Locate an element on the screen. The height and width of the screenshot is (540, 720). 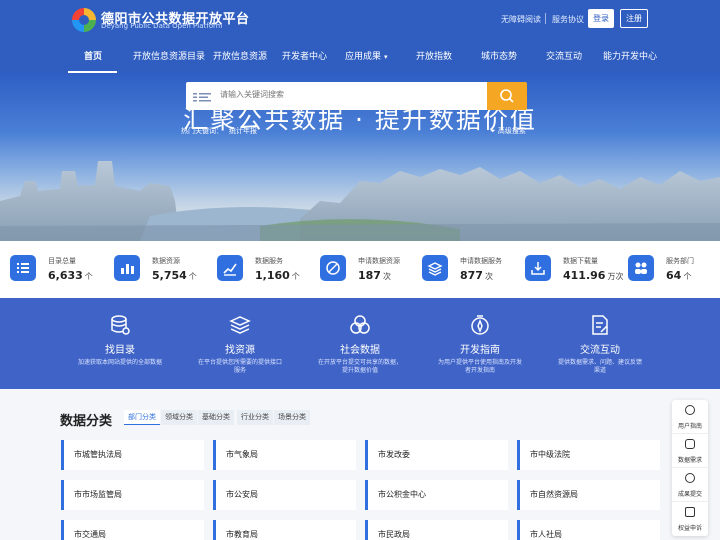
nav-applications-label: 应用成果 is located at coordinates (363, 57).